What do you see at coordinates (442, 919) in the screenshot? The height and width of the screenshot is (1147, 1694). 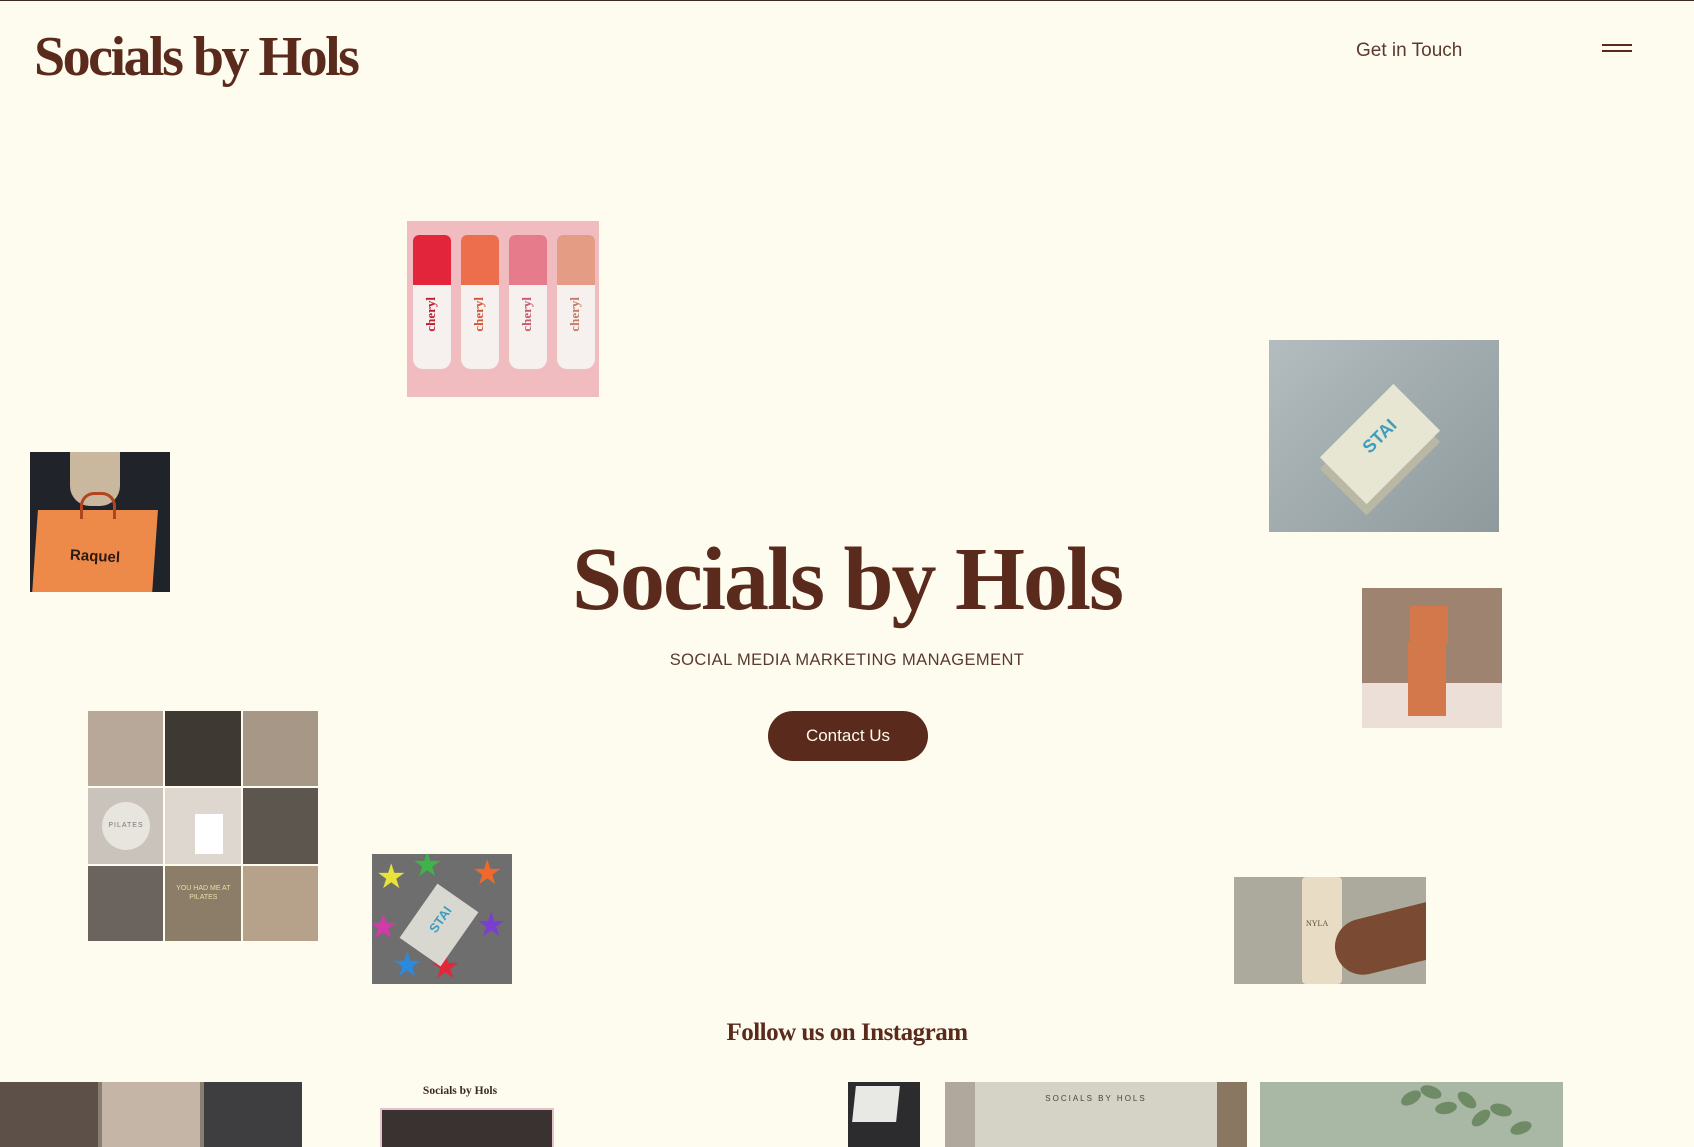 I see `star-box-image: ★ ★ ★ ★ ★ ★ ★ STAI` at bounding box center [442, 919].